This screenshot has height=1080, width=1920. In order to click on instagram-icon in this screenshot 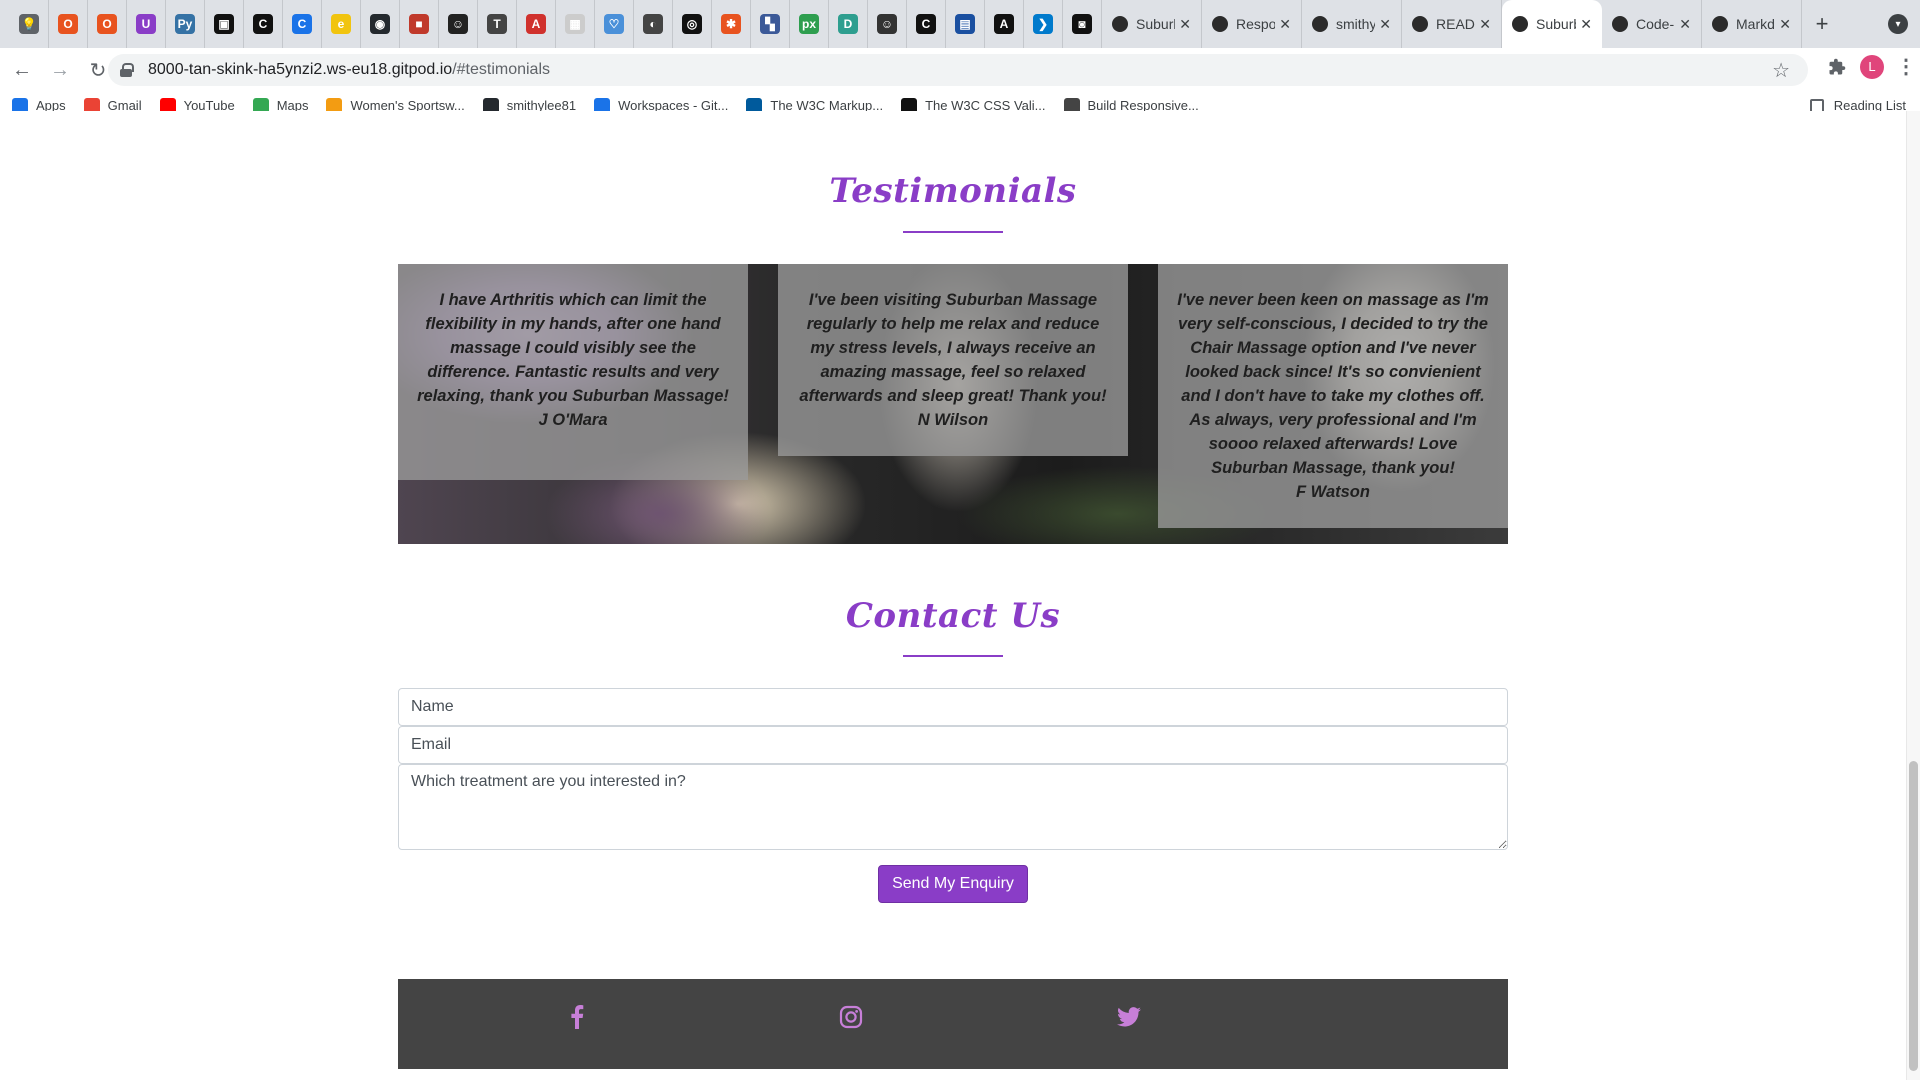, I will do `click(851, 1017)`.